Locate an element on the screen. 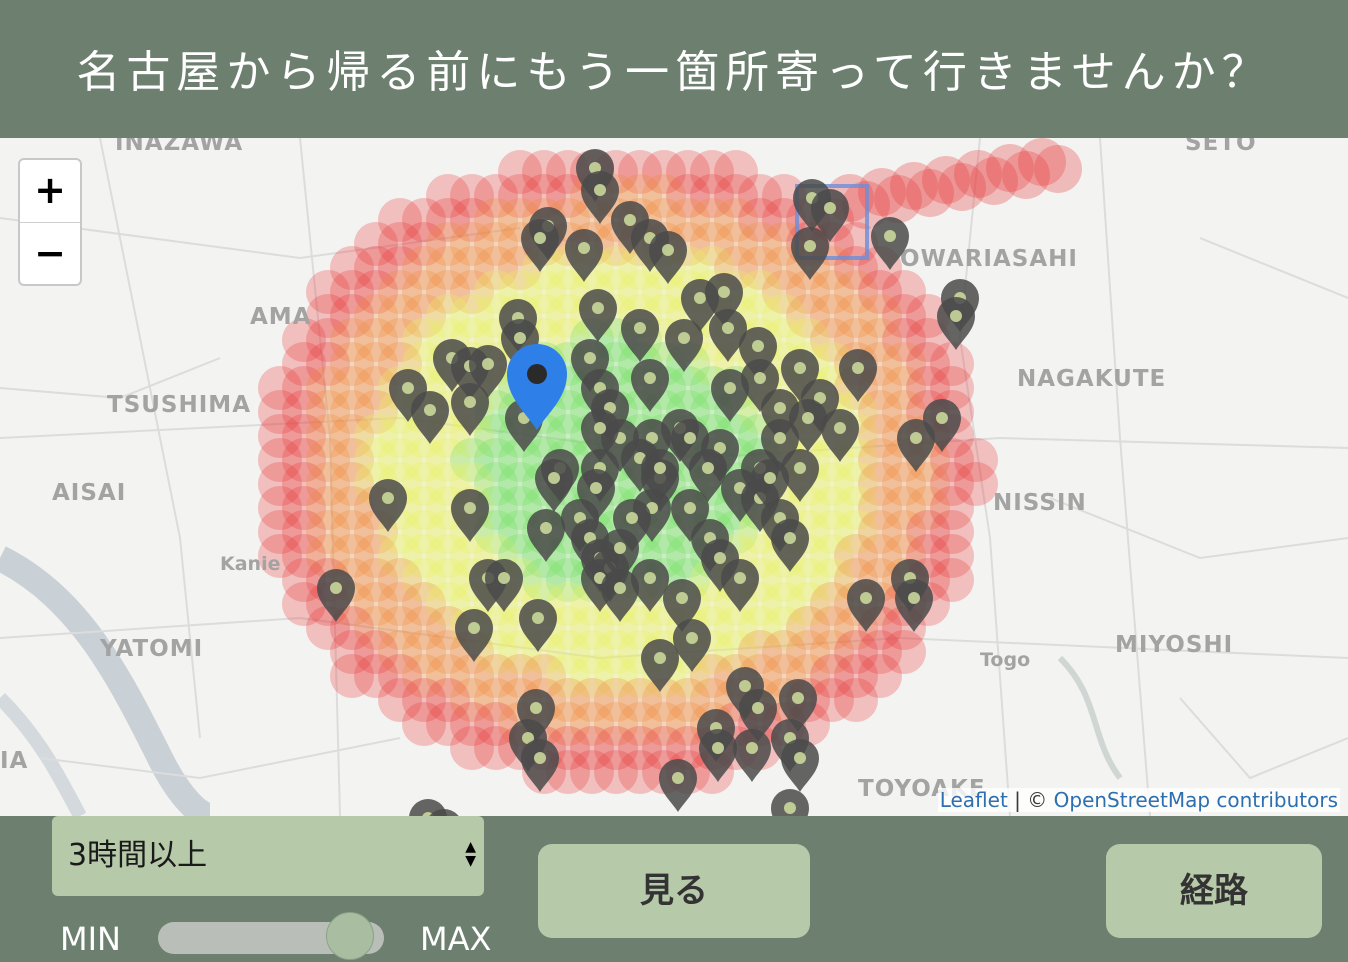  slider-max-label: MAX is located at coordinates (456, 939).